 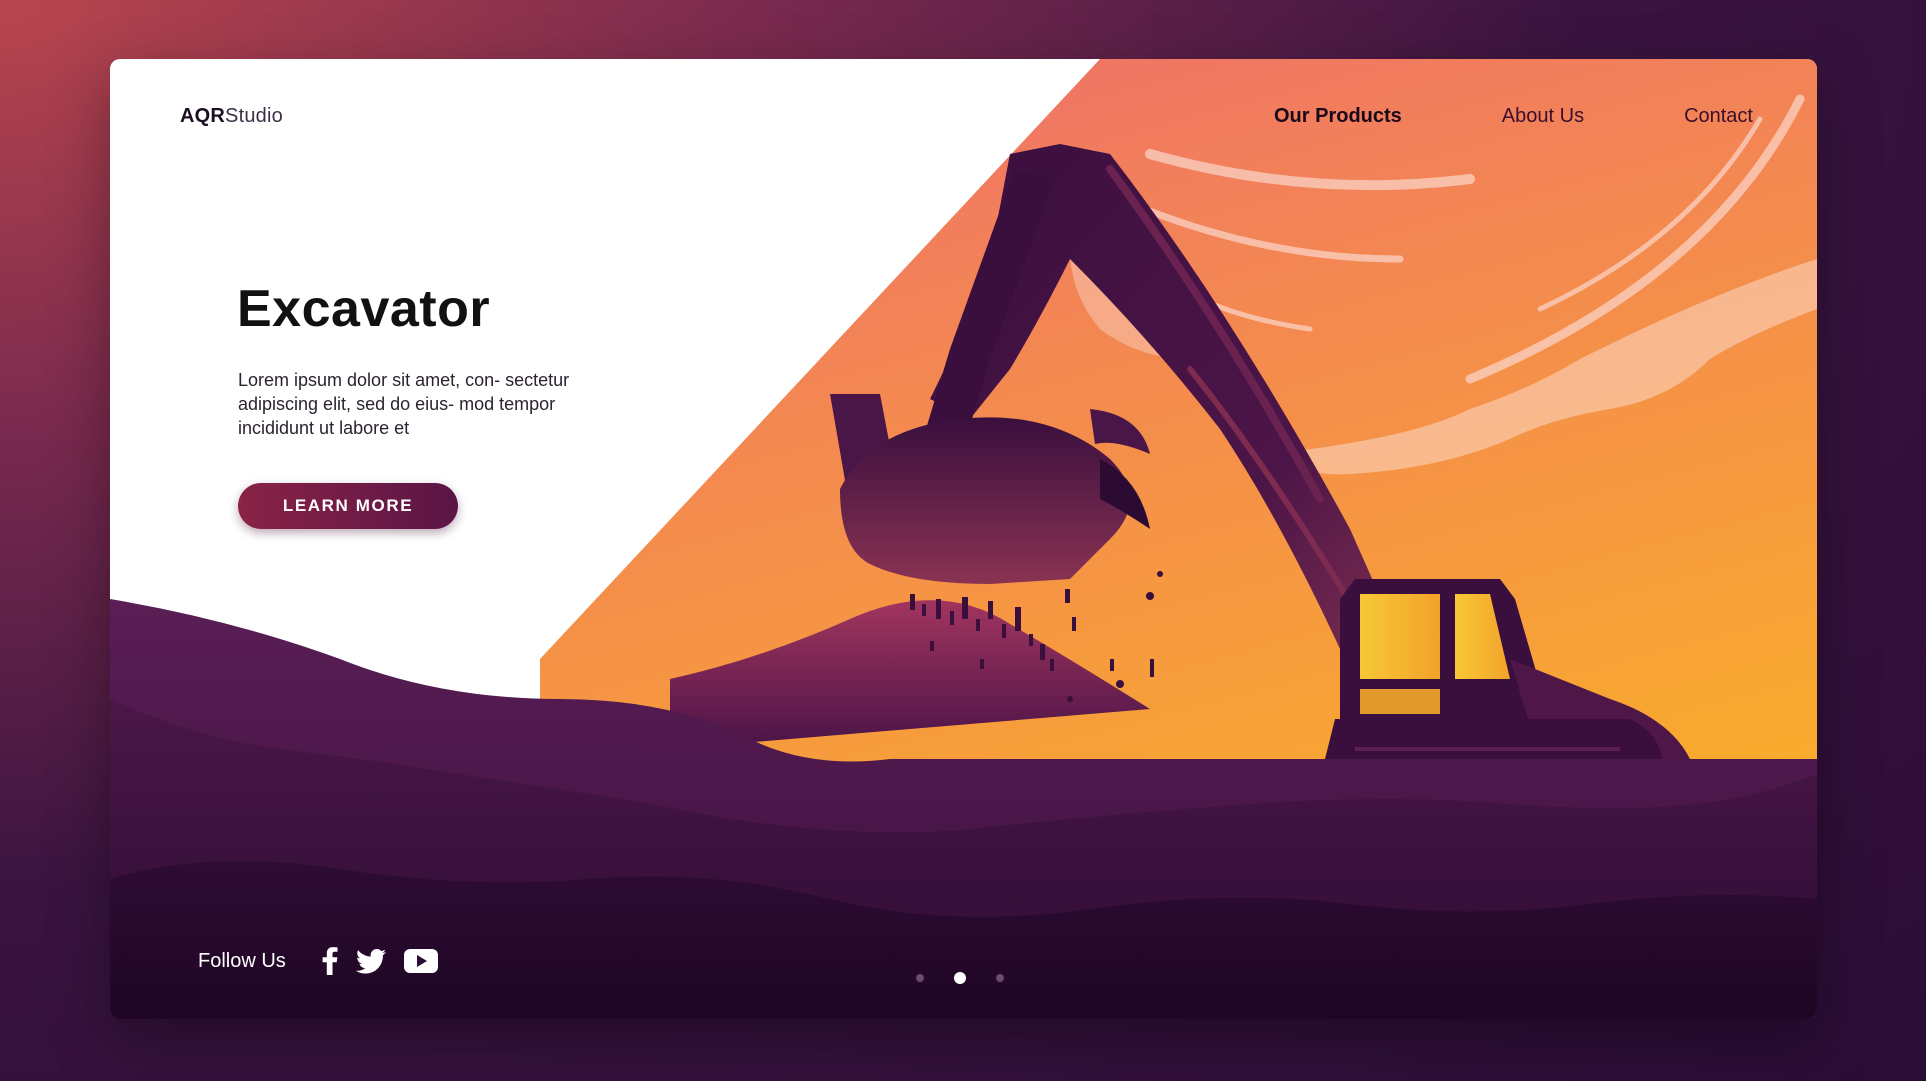 I want to click on social-follow: Follow Us, so click(x=327, y=961).